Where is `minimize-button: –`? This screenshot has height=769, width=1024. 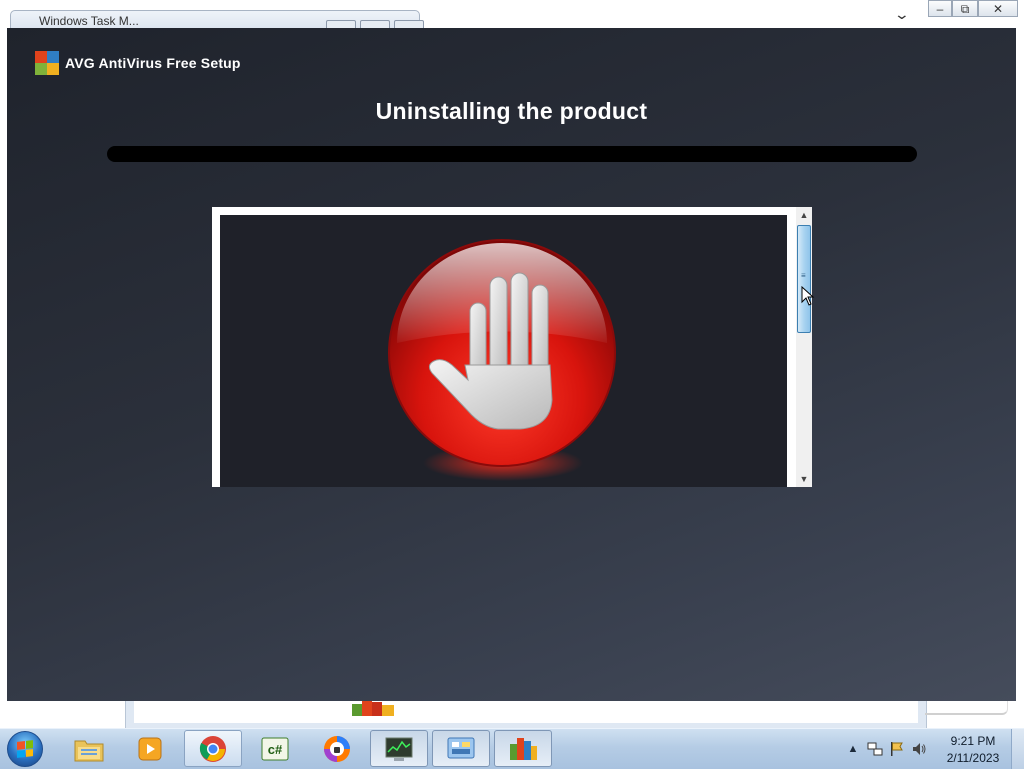
minimize-button: – is located at coordinates (940, 8).